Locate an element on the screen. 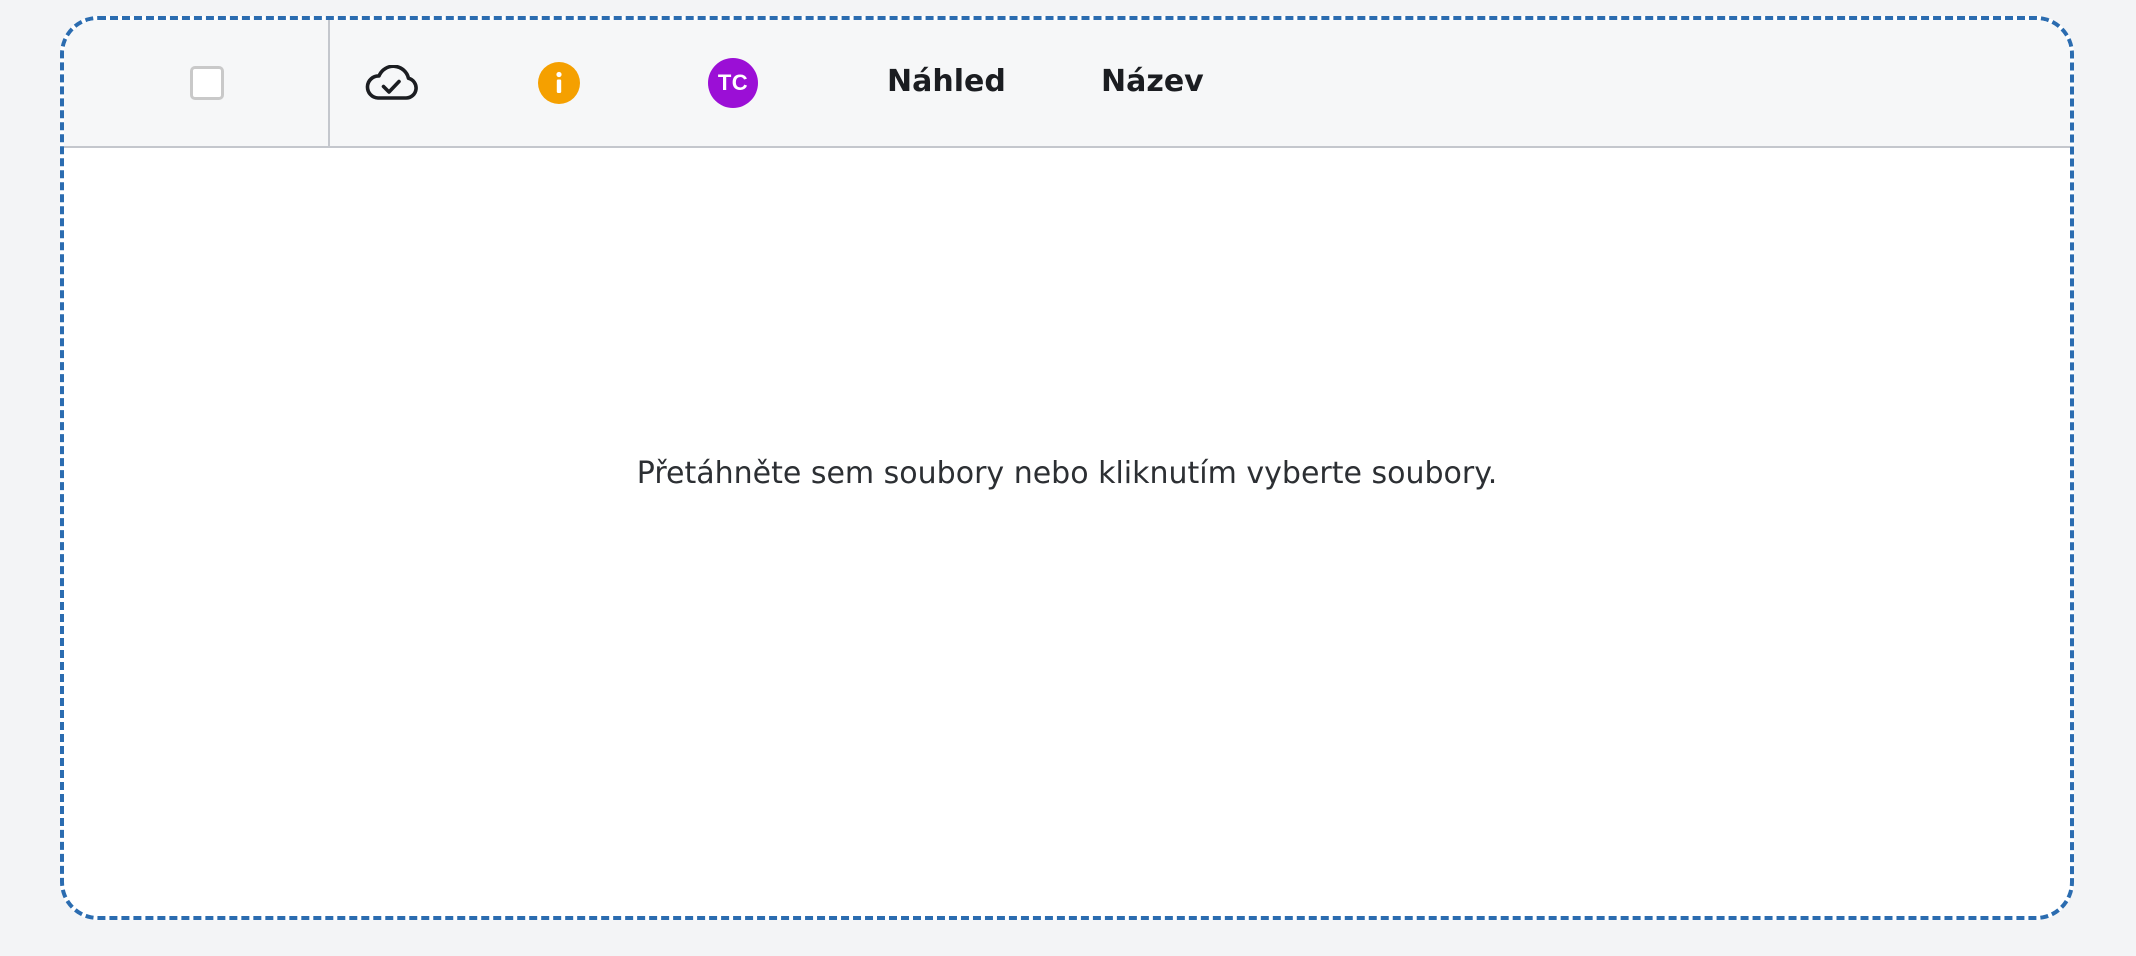 This screenshot has width=2136, height=956. table-header: TC Náhled Název is located at coordinates (1067, 84).